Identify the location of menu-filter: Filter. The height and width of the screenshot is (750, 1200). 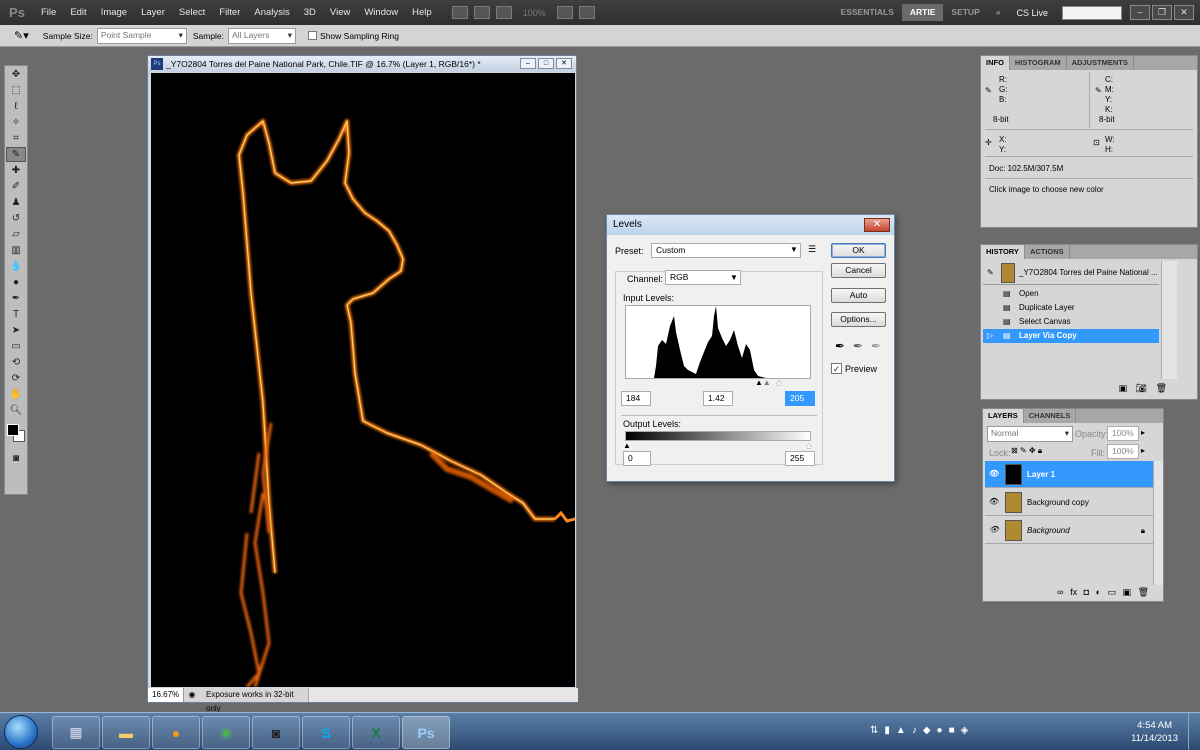
(229, 12).